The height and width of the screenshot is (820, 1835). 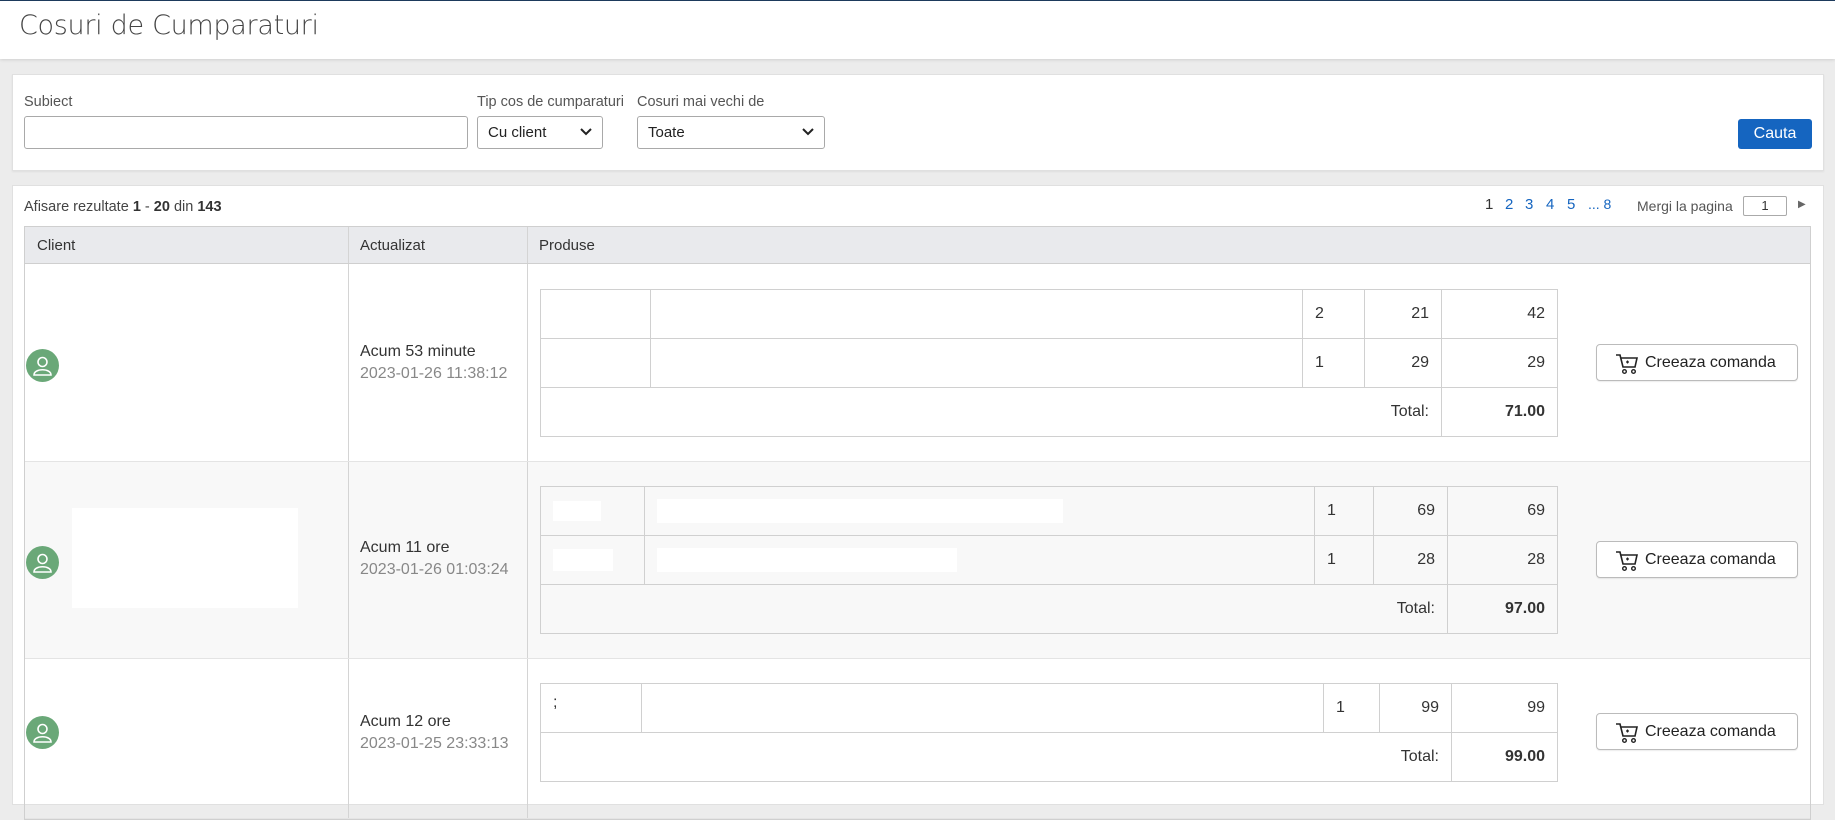 I want to click on item-price: 99, so click(x=1415, y=708).